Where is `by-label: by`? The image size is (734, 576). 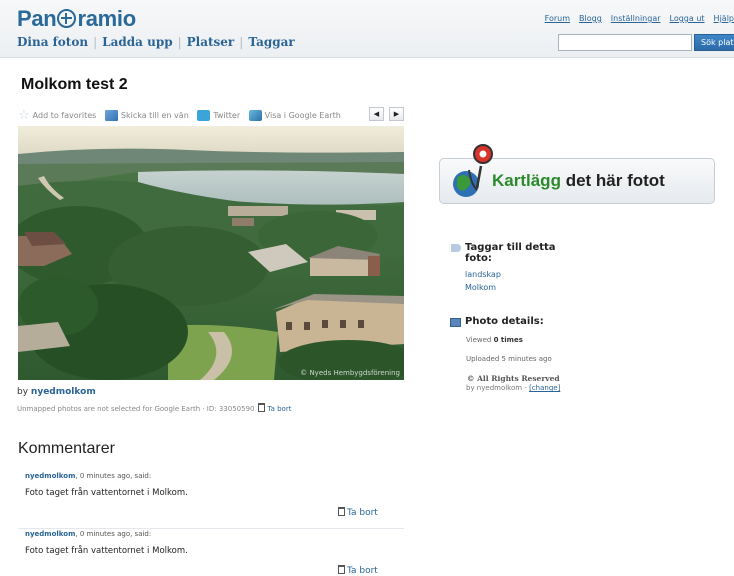 by-label: by is located at coordinates (23, 392).